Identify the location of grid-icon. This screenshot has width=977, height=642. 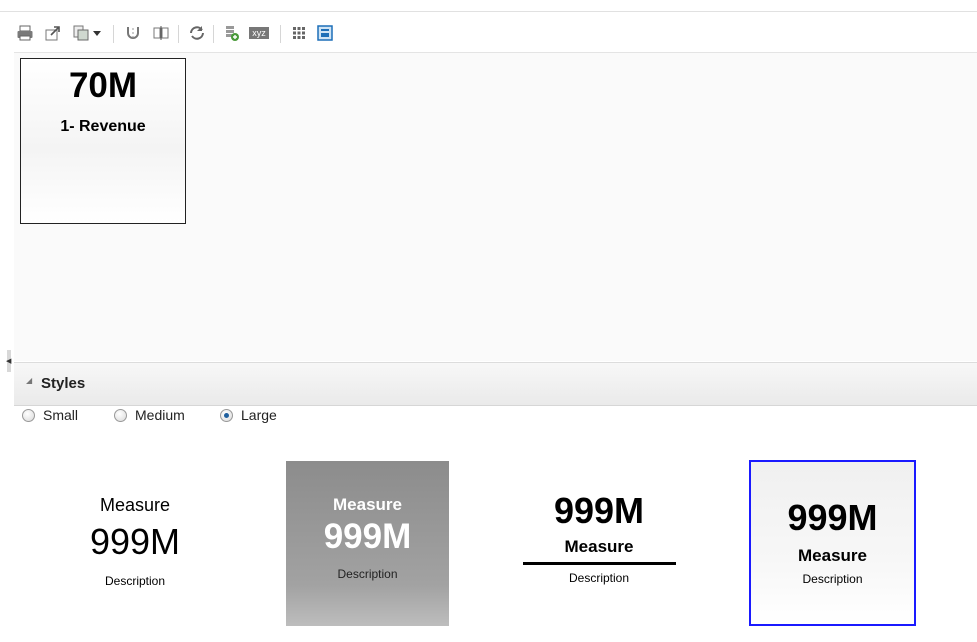
(299, 33).